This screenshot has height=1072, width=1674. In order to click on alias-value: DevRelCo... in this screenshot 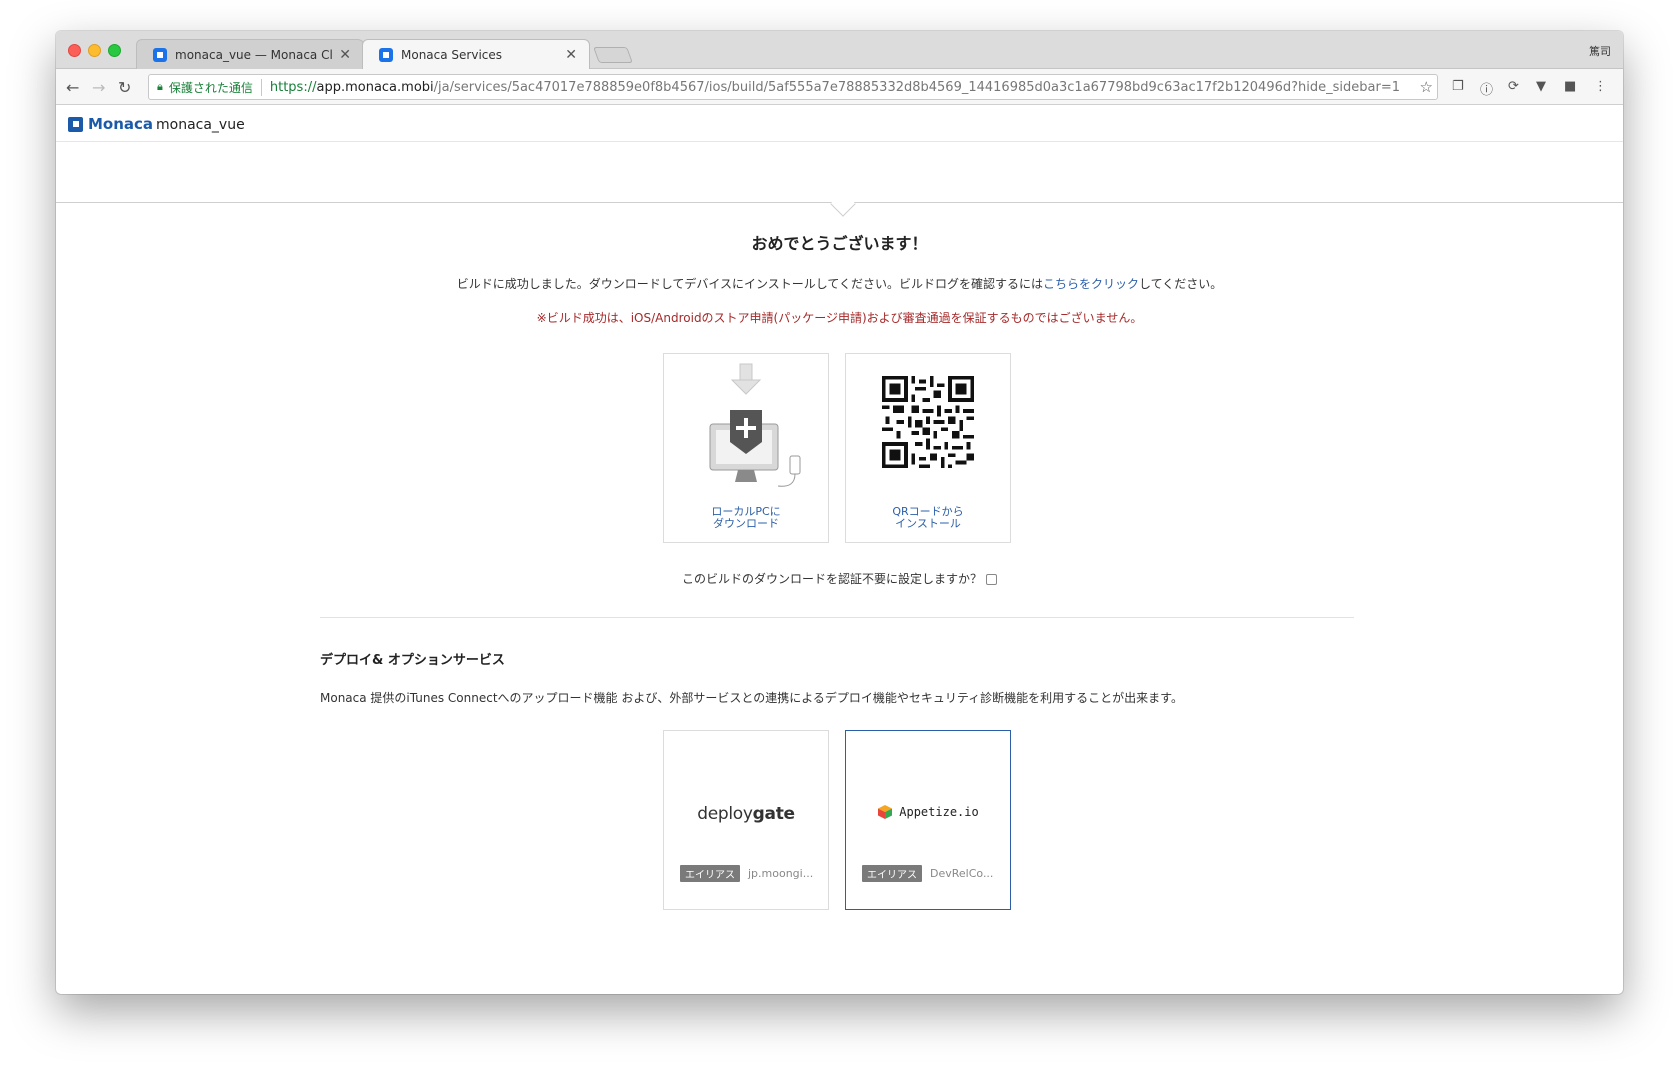, I will do `click(962, 873)`.